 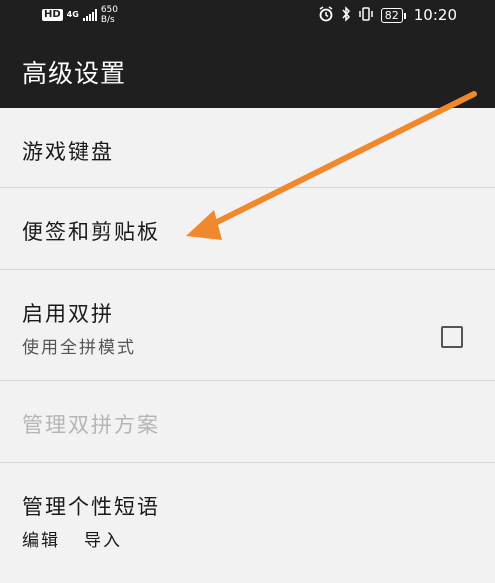 What do you see at coordinates (41, 538) in the screenshot?
I see `edit-phrases-link: 编辑` at bounding box center [41, 538].